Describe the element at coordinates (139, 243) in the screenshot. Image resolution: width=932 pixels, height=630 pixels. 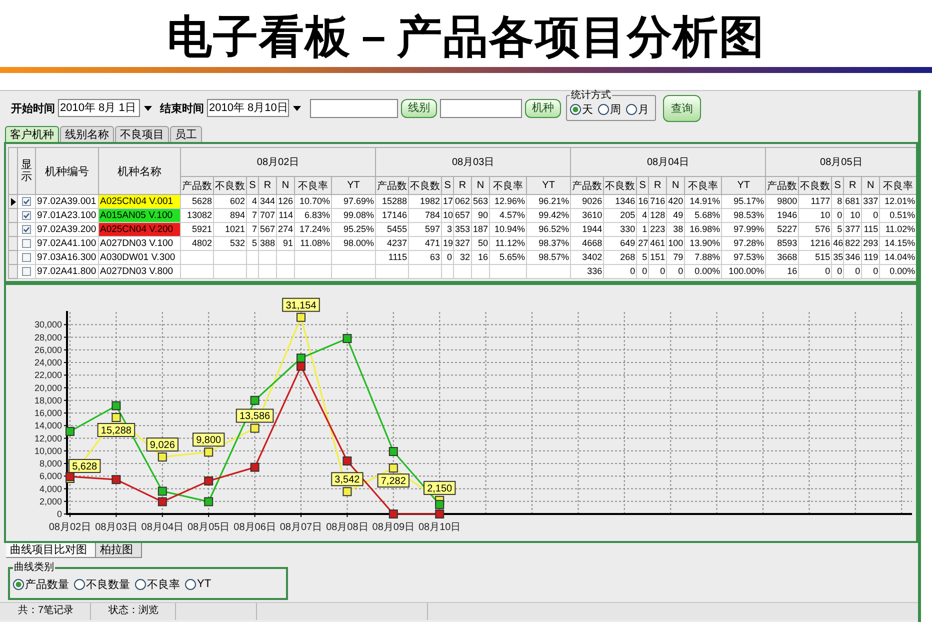
I see `table-cell: A027DN03 V.100` at that location.